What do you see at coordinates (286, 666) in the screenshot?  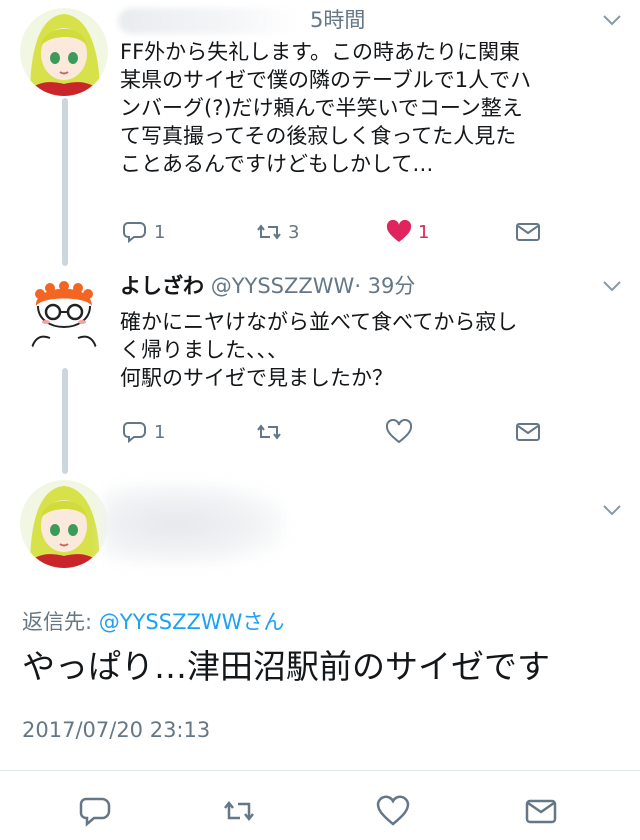 I see `tweet-text: やっぱり…津田沼駅前のサイゼです` at bounding box center [286, 666].